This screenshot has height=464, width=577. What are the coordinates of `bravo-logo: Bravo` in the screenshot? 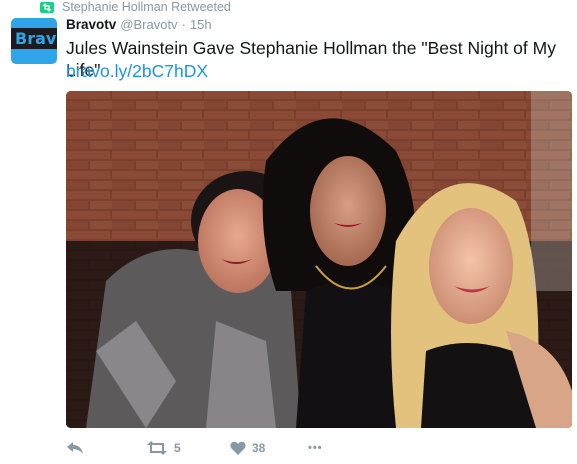 It's located at (34, 38).